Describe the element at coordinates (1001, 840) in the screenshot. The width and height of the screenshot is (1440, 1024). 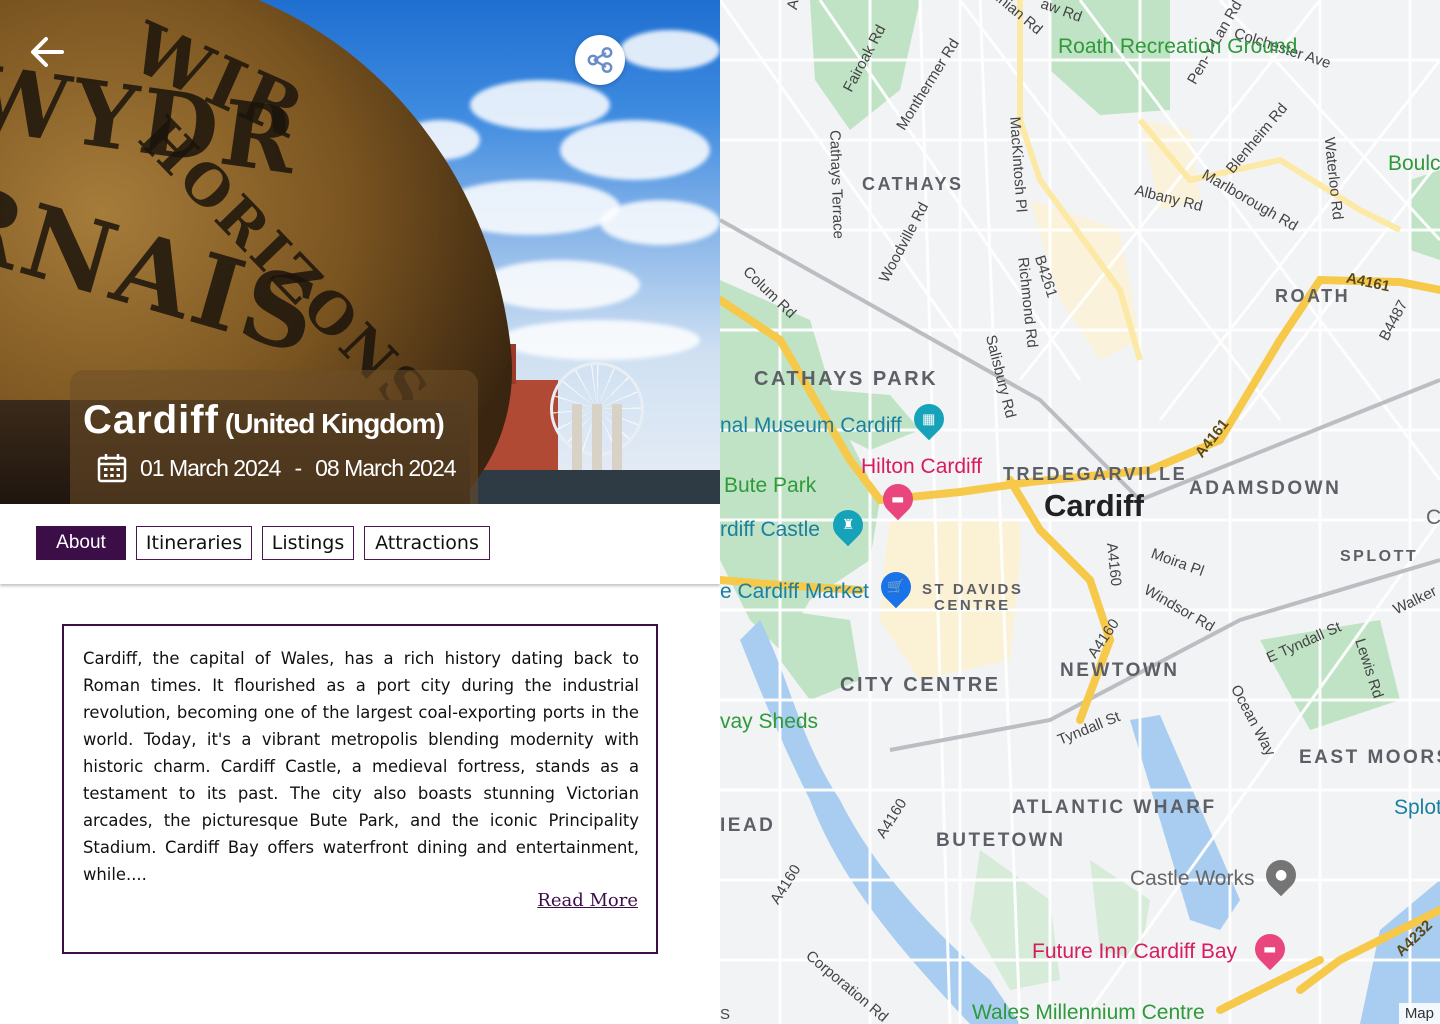
I see `map-district: BUTETOWN` at that location.